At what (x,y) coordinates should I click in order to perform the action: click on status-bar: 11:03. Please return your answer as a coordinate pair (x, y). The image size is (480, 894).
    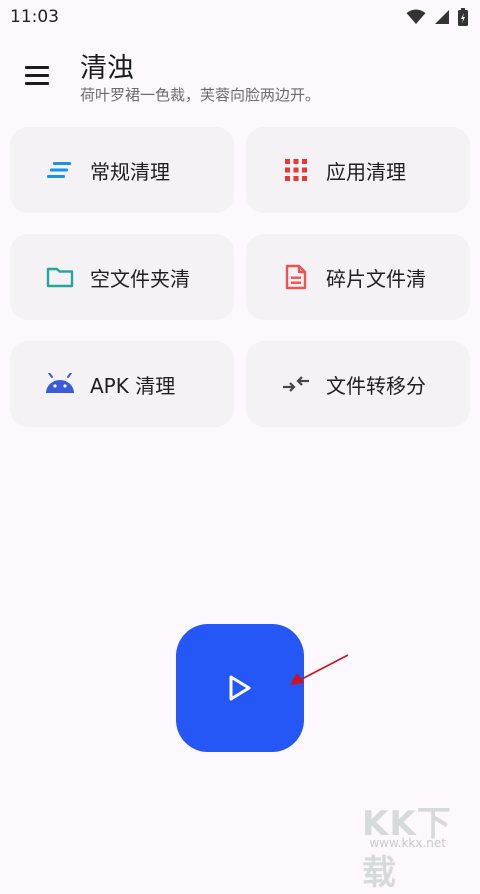
    Looking at the image, I should click on (240, 17).